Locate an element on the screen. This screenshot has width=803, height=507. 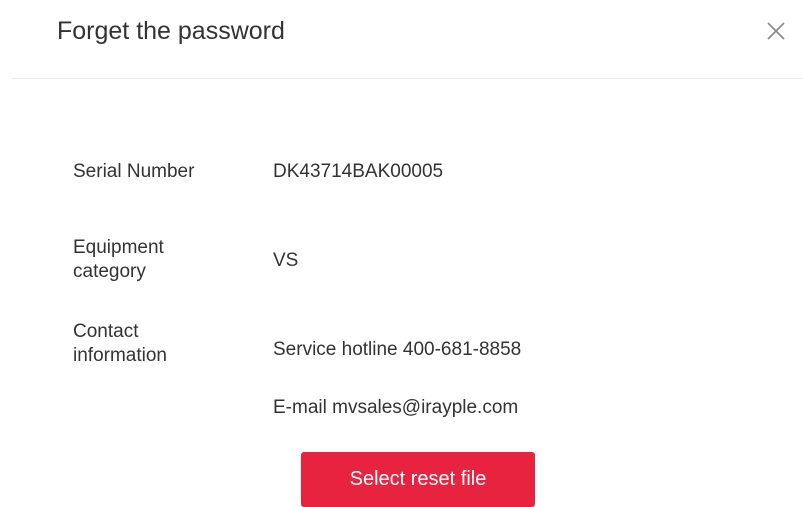
service-hotline-value: Service hotline 400-681-8858 is located at coordinates (397, 349).